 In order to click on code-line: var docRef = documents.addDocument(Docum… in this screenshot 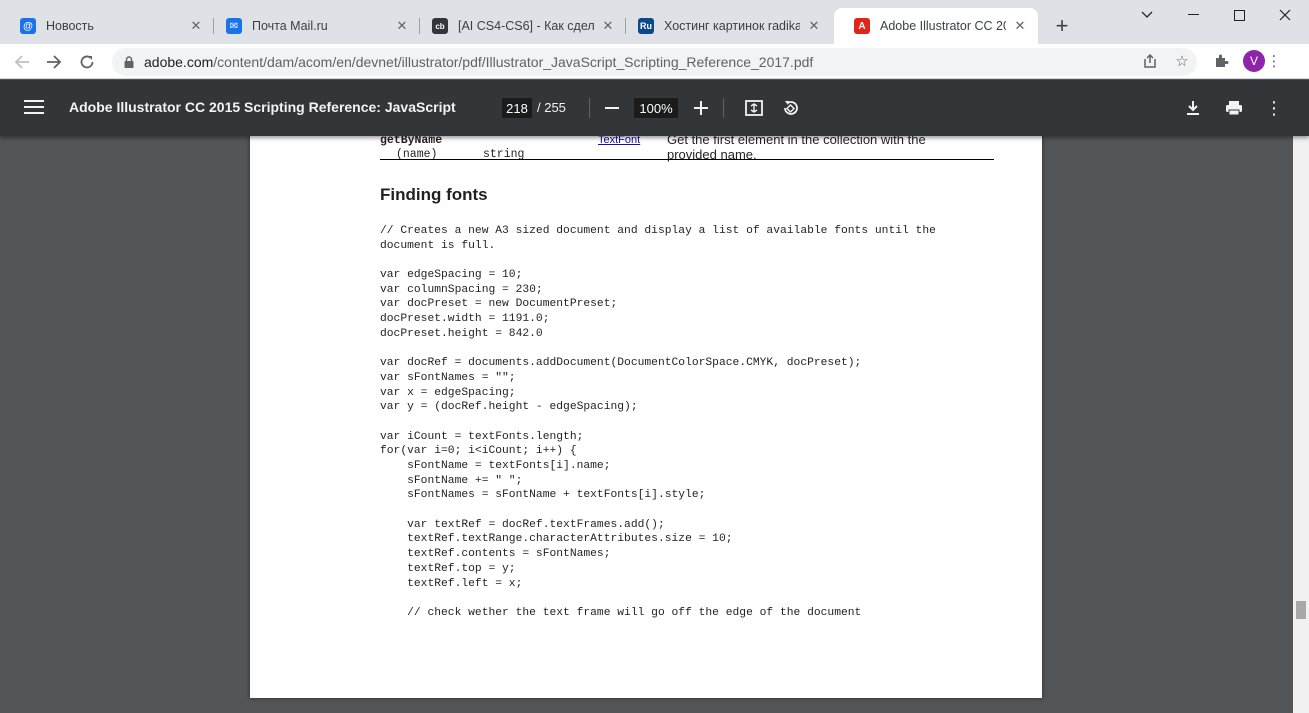, I will do `click(621, 363)`.